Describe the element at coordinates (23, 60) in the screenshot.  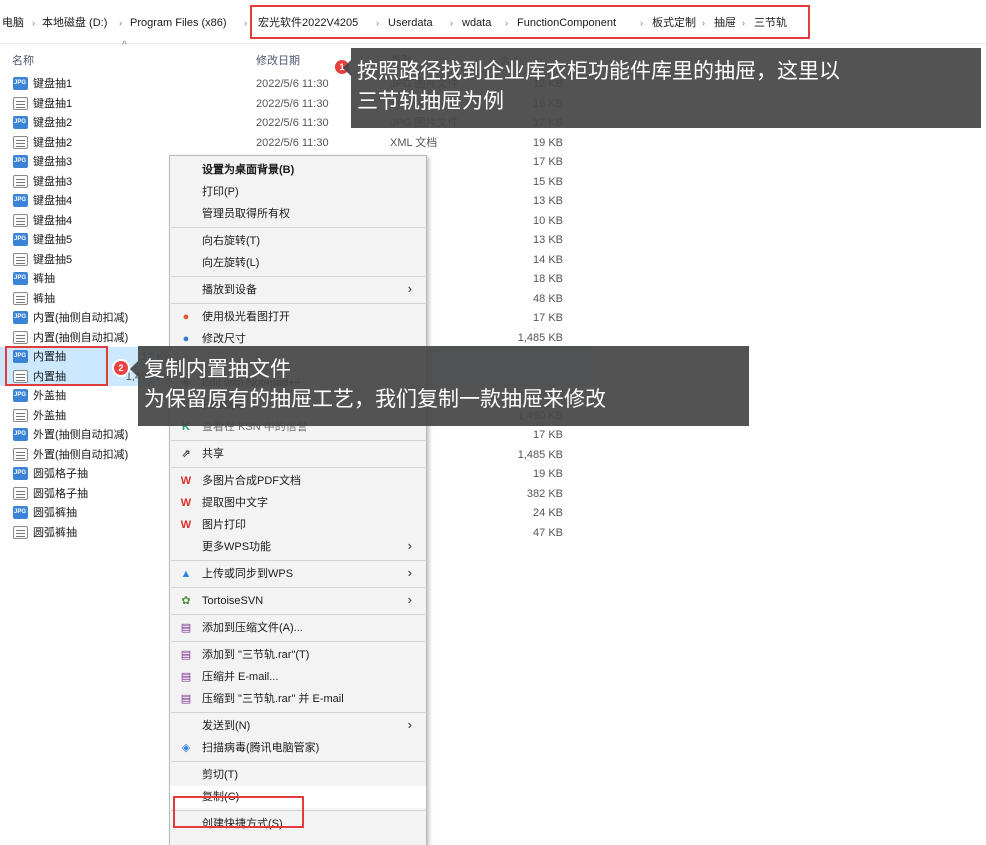
I see `column-header-name: 名称` at that location.